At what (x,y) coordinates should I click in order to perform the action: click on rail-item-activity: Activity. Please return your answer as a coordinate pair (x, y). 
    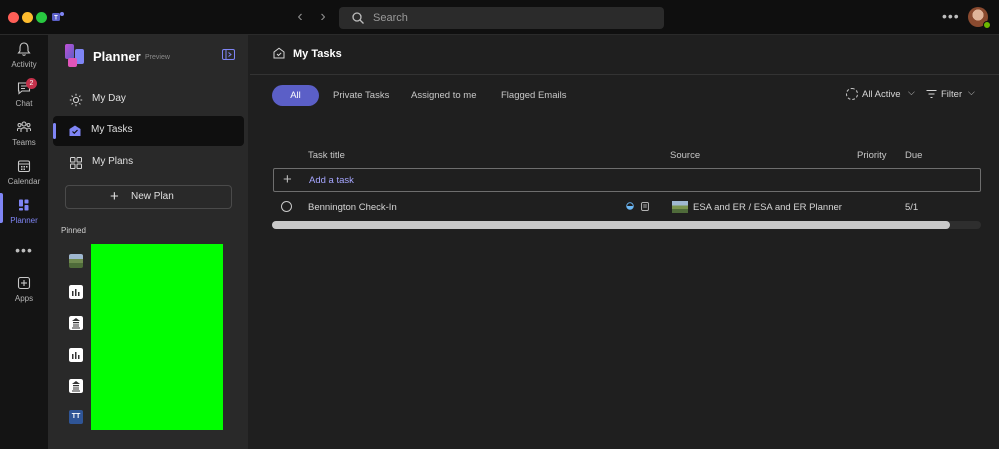
    Looking at the image, I should click on (24, 60).